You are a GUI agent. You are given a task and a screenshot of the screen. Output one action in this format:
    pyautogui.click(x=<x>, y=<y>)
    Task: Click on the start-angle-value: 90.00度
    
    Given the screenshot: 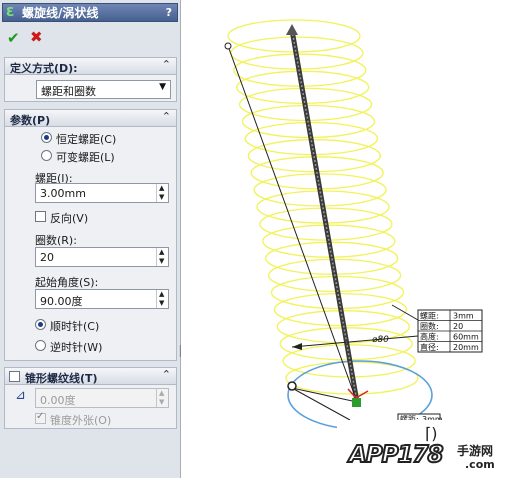 What is the action you would take?
    pyautogui.click(x=61, y=301)
    